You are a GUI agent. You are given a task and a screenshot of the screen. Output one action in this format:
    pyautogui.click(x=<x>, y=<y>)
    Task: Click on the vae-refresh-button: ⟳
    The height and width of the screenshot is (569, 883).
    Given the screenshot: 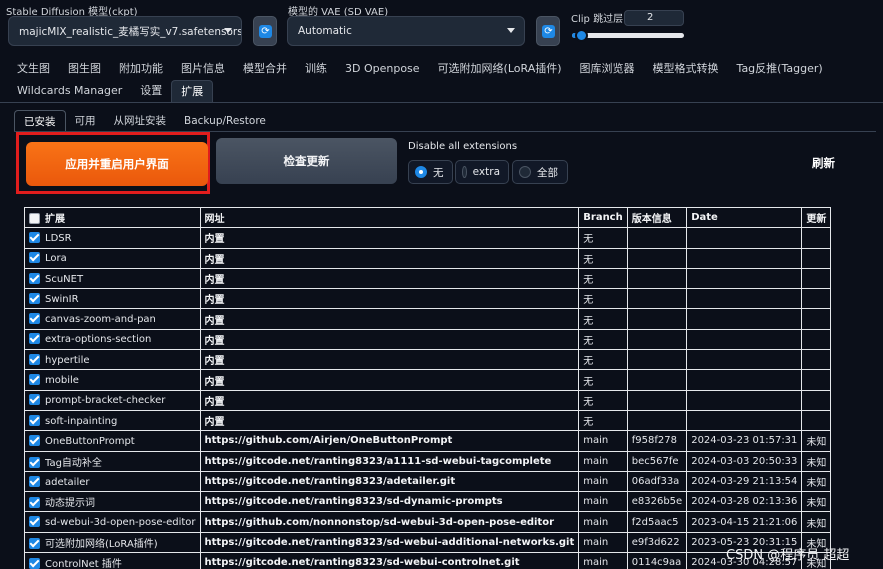 What is the action you would take?
    pyautogui.click(x=548, y=31)
    